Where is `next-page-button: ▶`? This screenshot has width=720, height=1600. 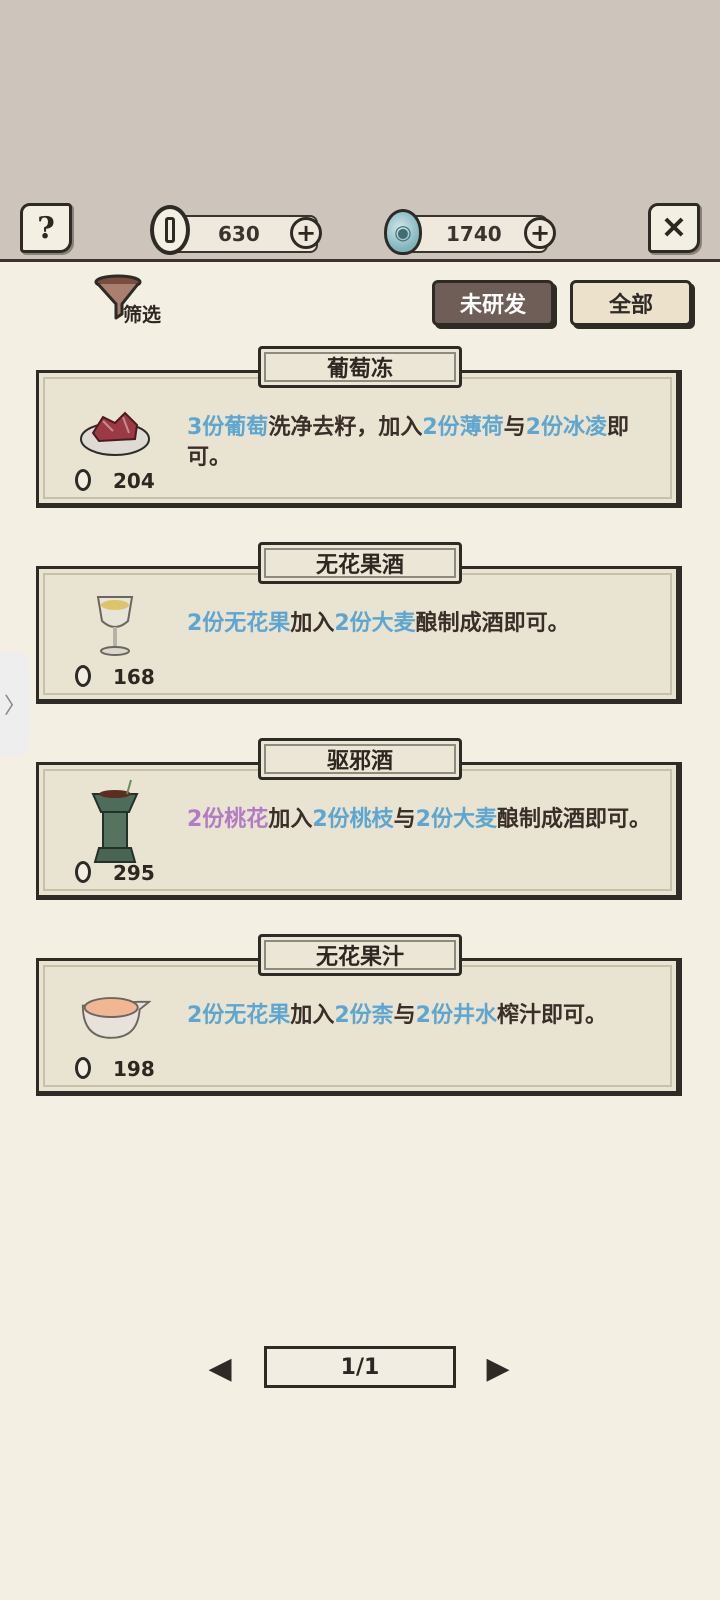 next-page-button: ▶ is located at coordinates (498, 1368).